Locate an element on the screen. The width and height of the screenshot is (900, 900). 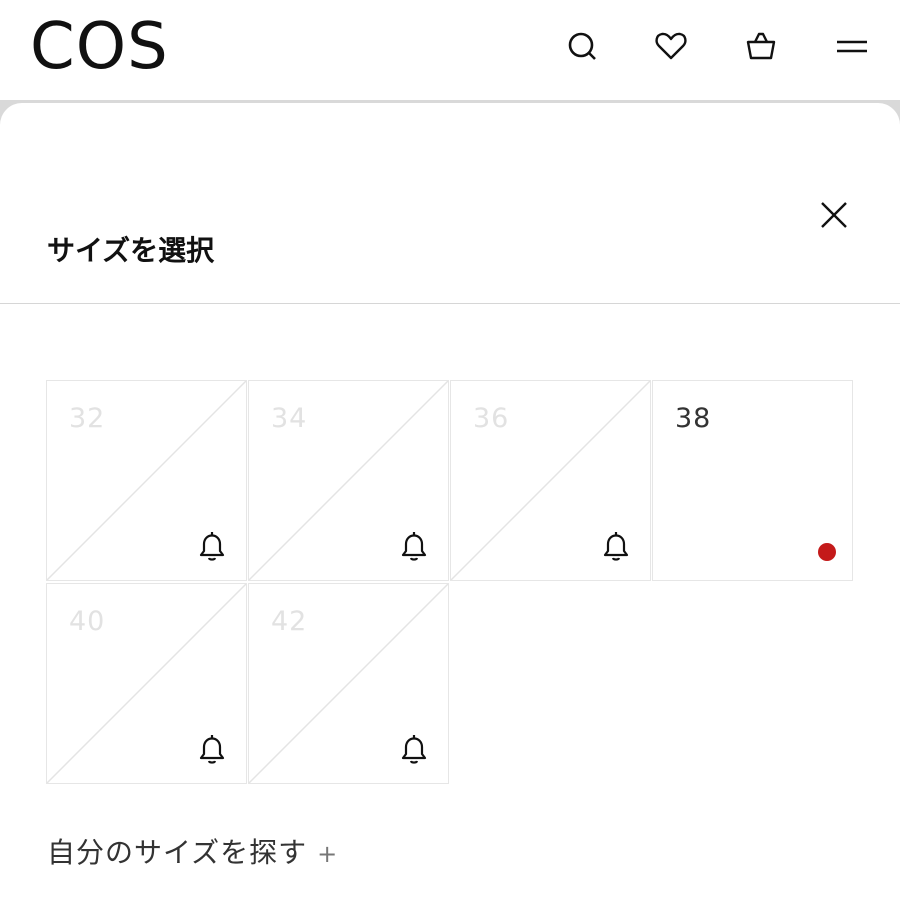
size-label: 32 is located at coordinates (87, 418).